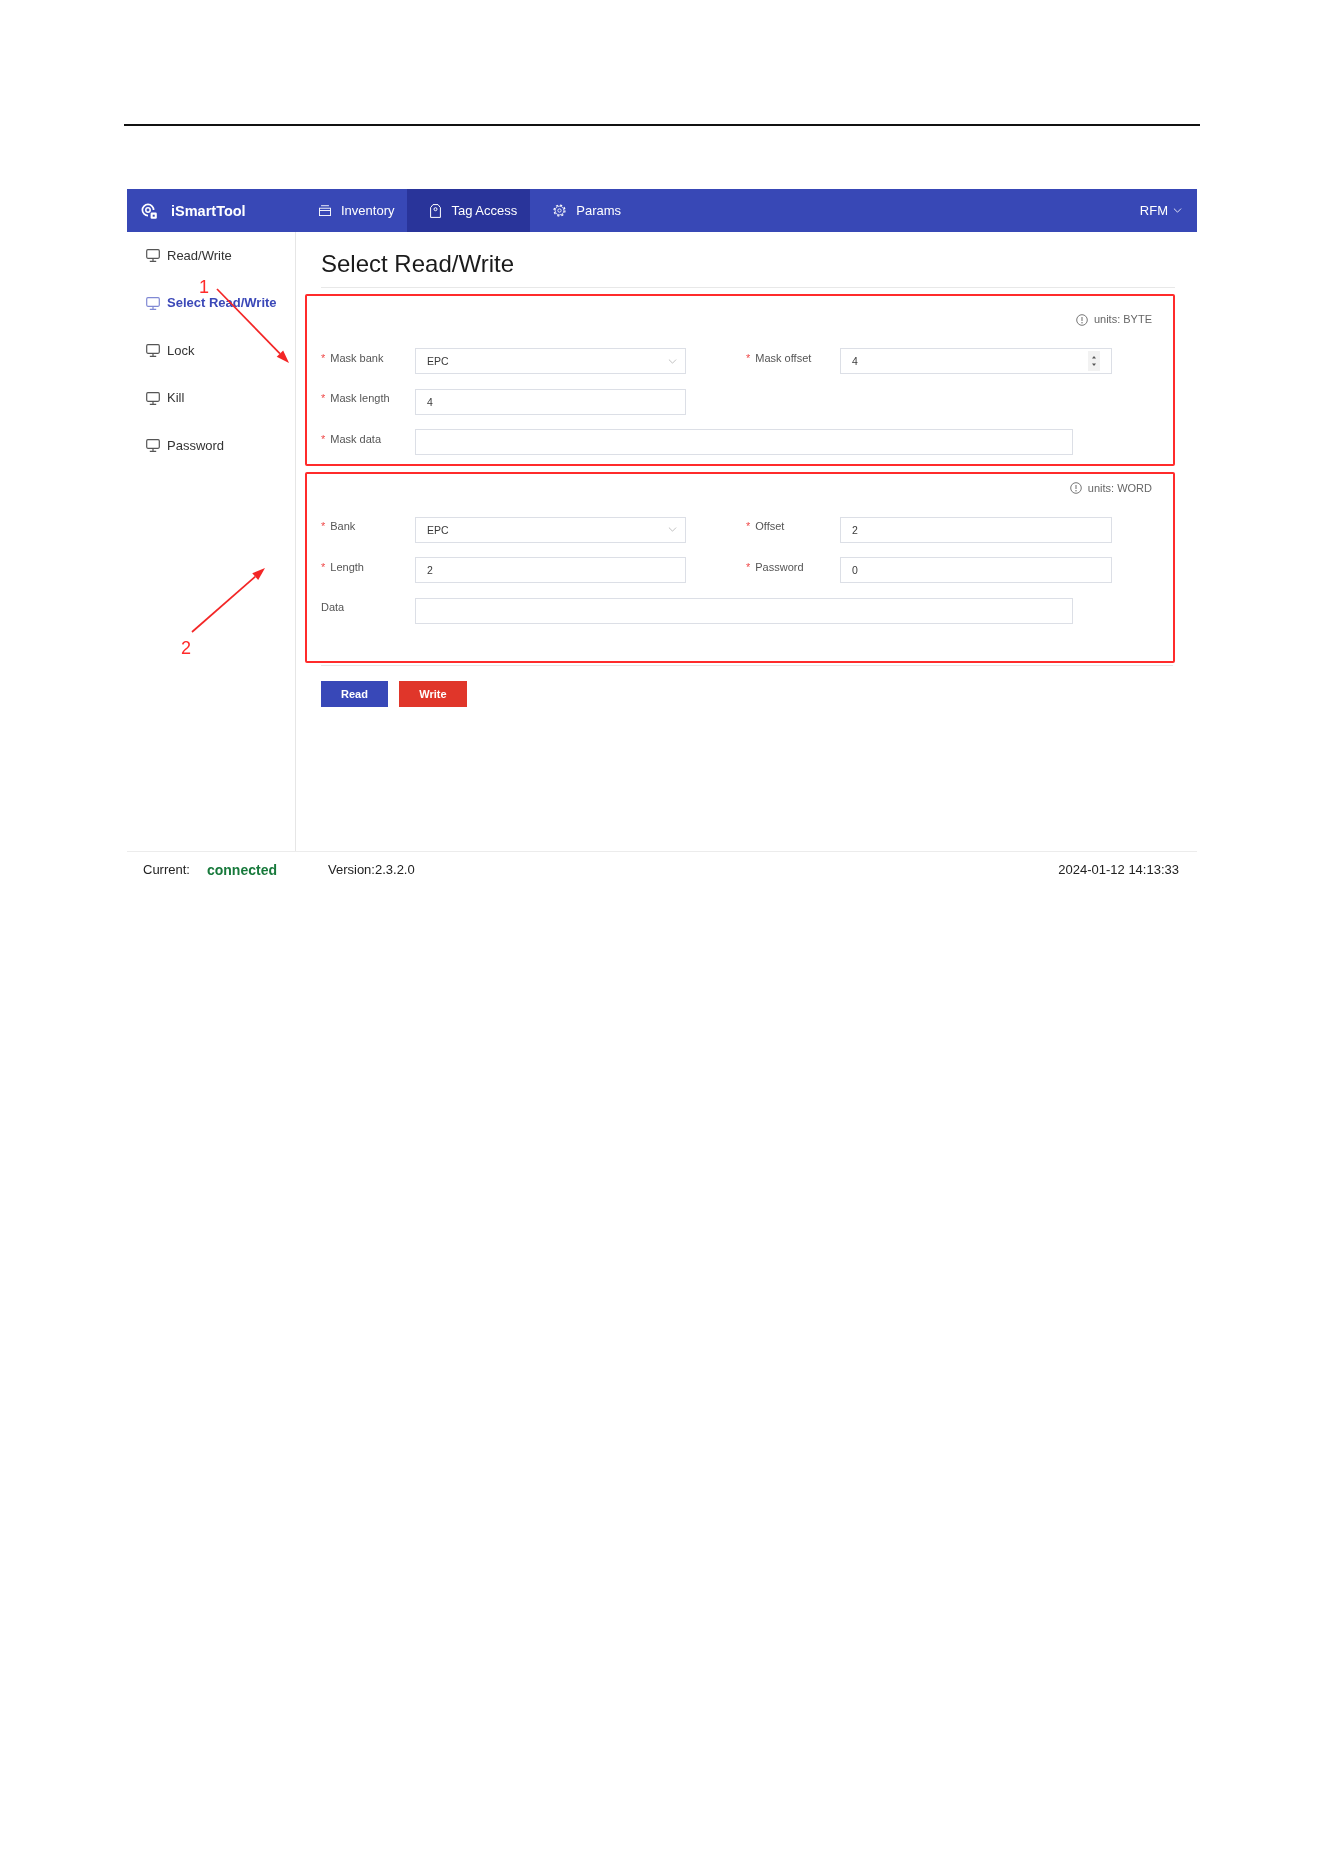 Image resolution: width=1324 pixels, height=1872 pixels. I want to click on field-label: Mask bank, so click(357, 358).